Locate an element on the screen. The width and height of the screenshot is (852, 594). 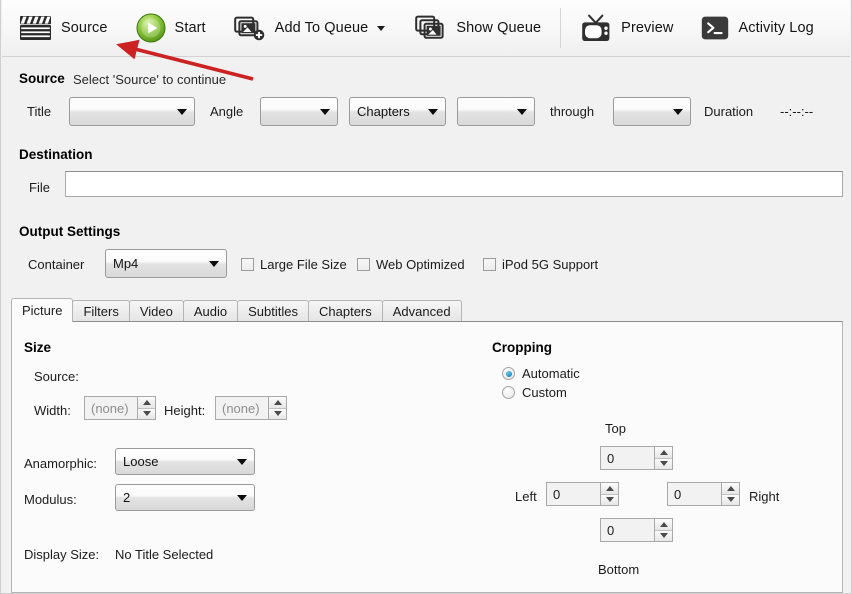
crop-right-increment-button is located at coordinates (730, 488).